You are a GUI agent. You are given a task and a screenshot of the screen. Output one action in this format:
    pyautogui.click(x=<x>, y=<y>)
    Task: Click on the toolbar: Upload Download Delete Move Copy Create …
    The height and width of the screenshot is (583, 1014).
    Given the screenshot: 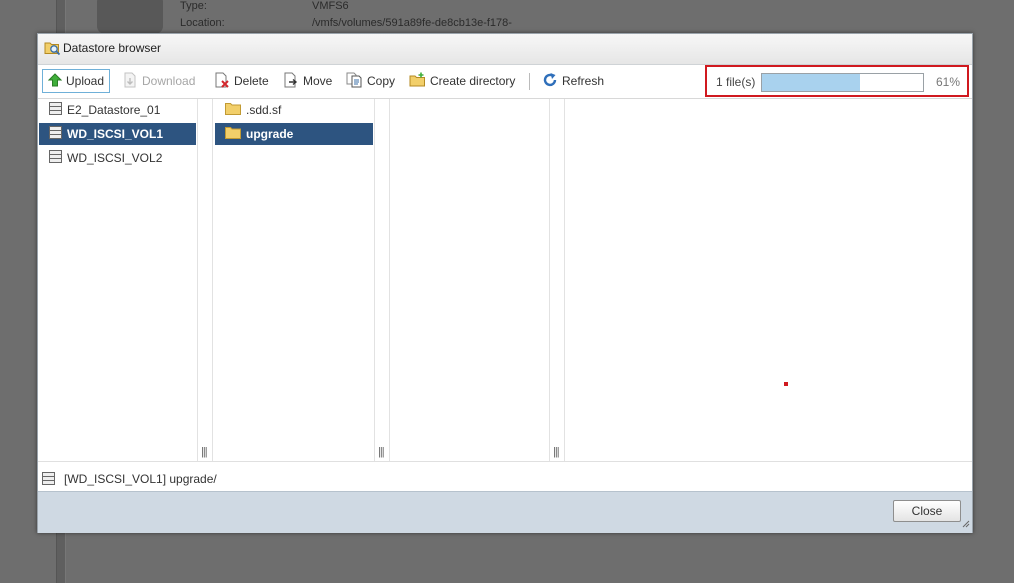 What is the action you would take?
    pyautogui.click(x=505, y=82)
    